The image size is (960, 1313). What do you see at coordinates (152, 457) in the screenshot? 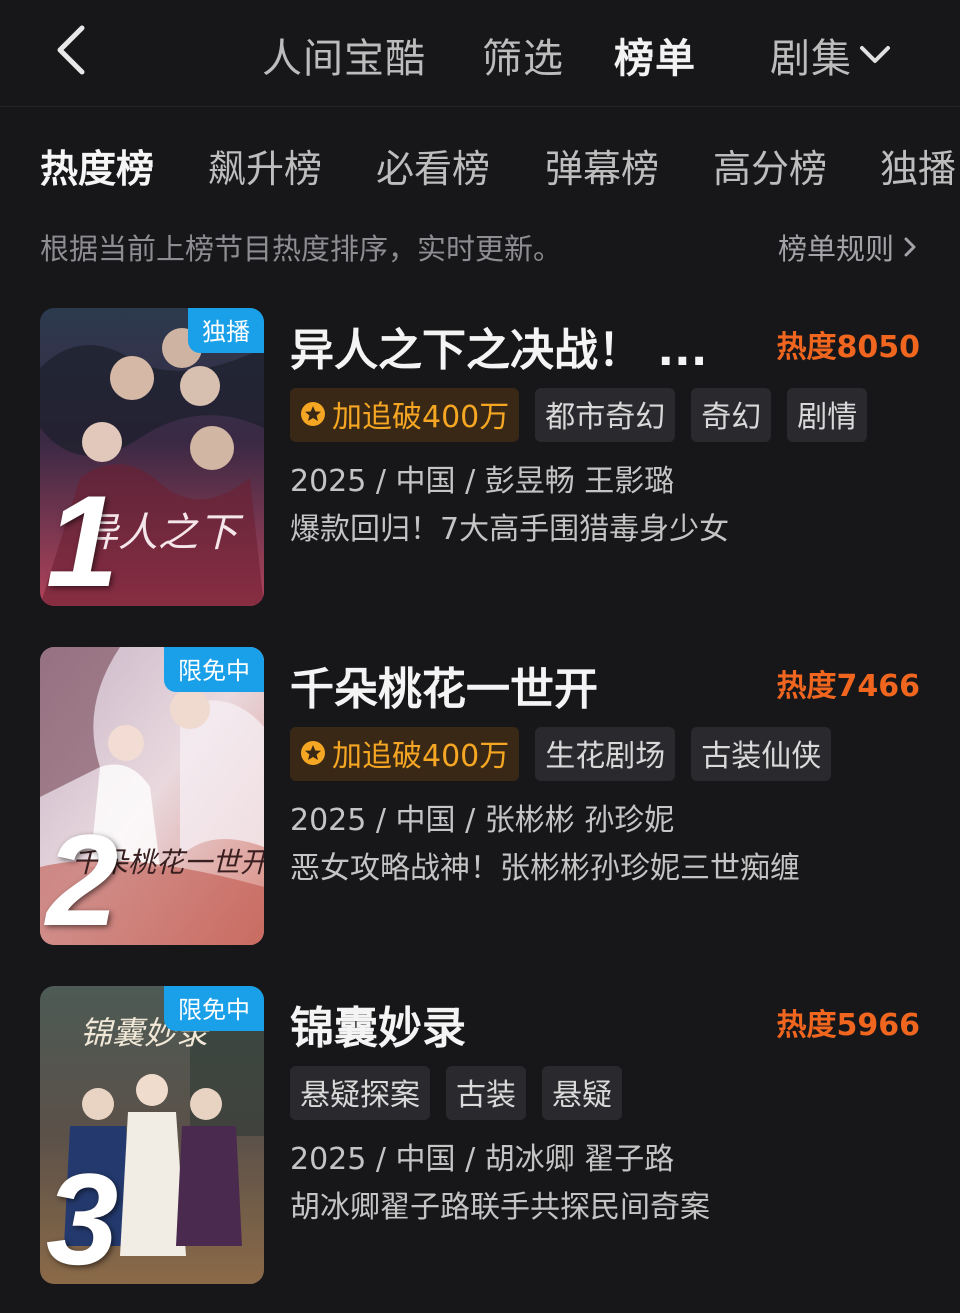
I see `poster-image: 异人之下 独播 1` at bounding box center [152, 457].